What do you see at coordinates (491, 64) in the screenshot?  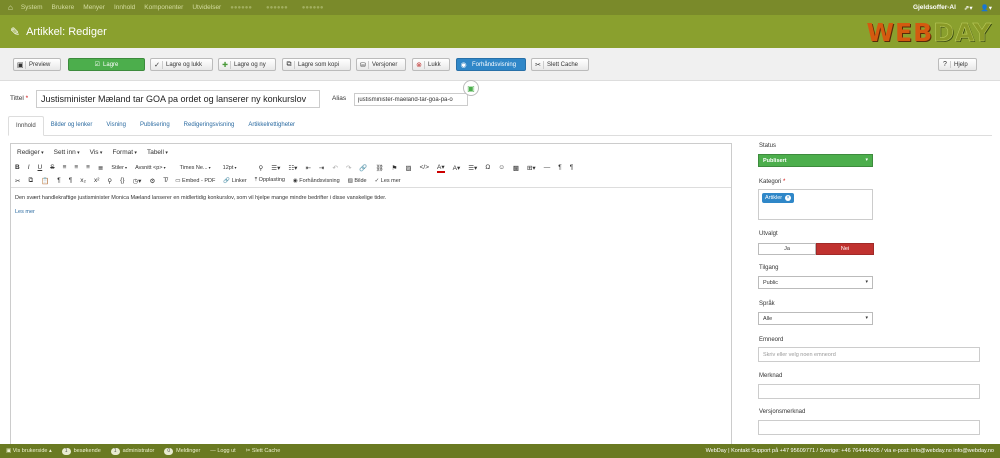 I see `frontend-preview-button: ◉ Forhåndsvisning` at bounding box center [491, 64].